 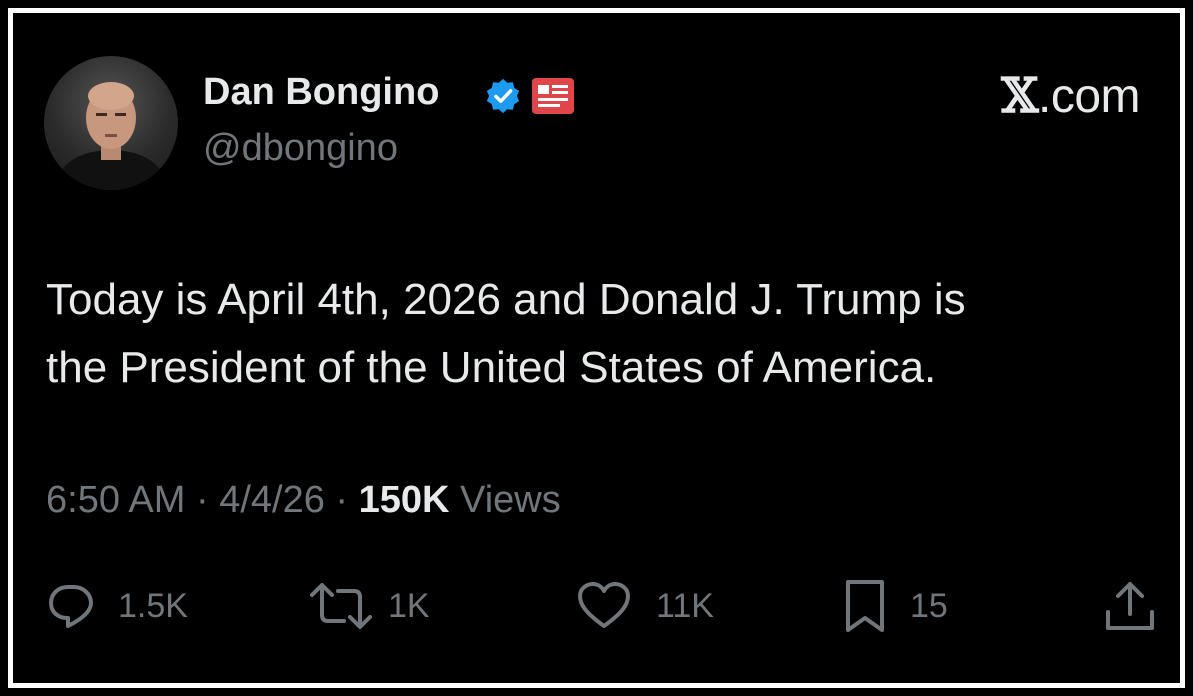 What do you see at coordinates (300, 148) in the screenshot?
I see `author-handle: @dbongino` at bounding box center [300, 148].